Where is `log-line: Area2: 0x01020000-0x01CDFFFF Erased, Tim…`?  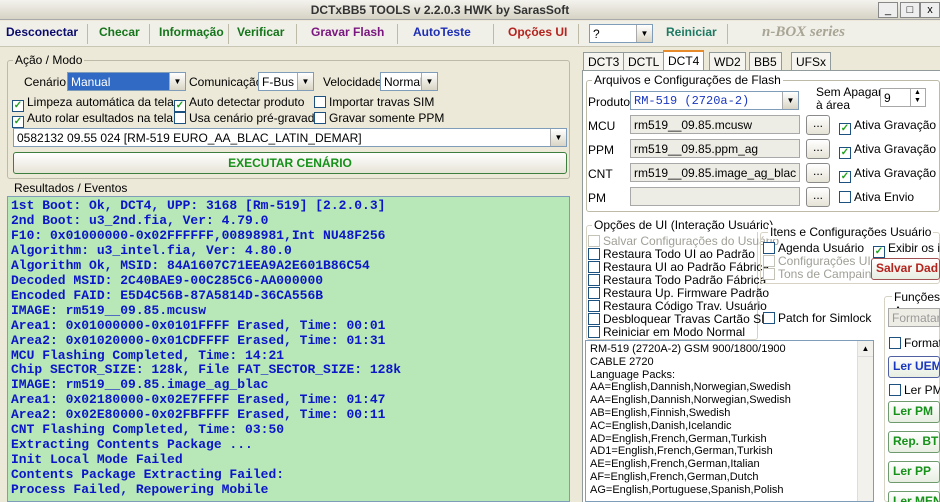 log-line: Area2: 0x01020000-0x01CDFFFF Erased, Tim… is located at coordinates (198, 340).